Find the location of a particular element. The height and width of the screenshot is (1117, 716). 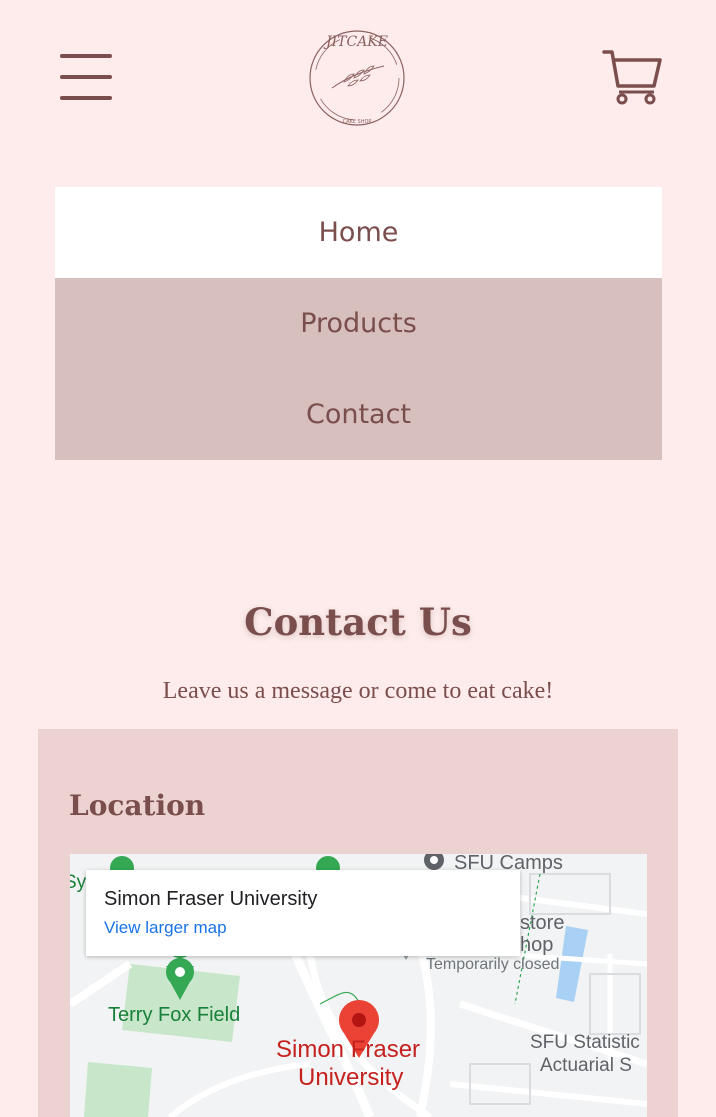

nav-item-contact: Contact is located at coordinates (358, 414).